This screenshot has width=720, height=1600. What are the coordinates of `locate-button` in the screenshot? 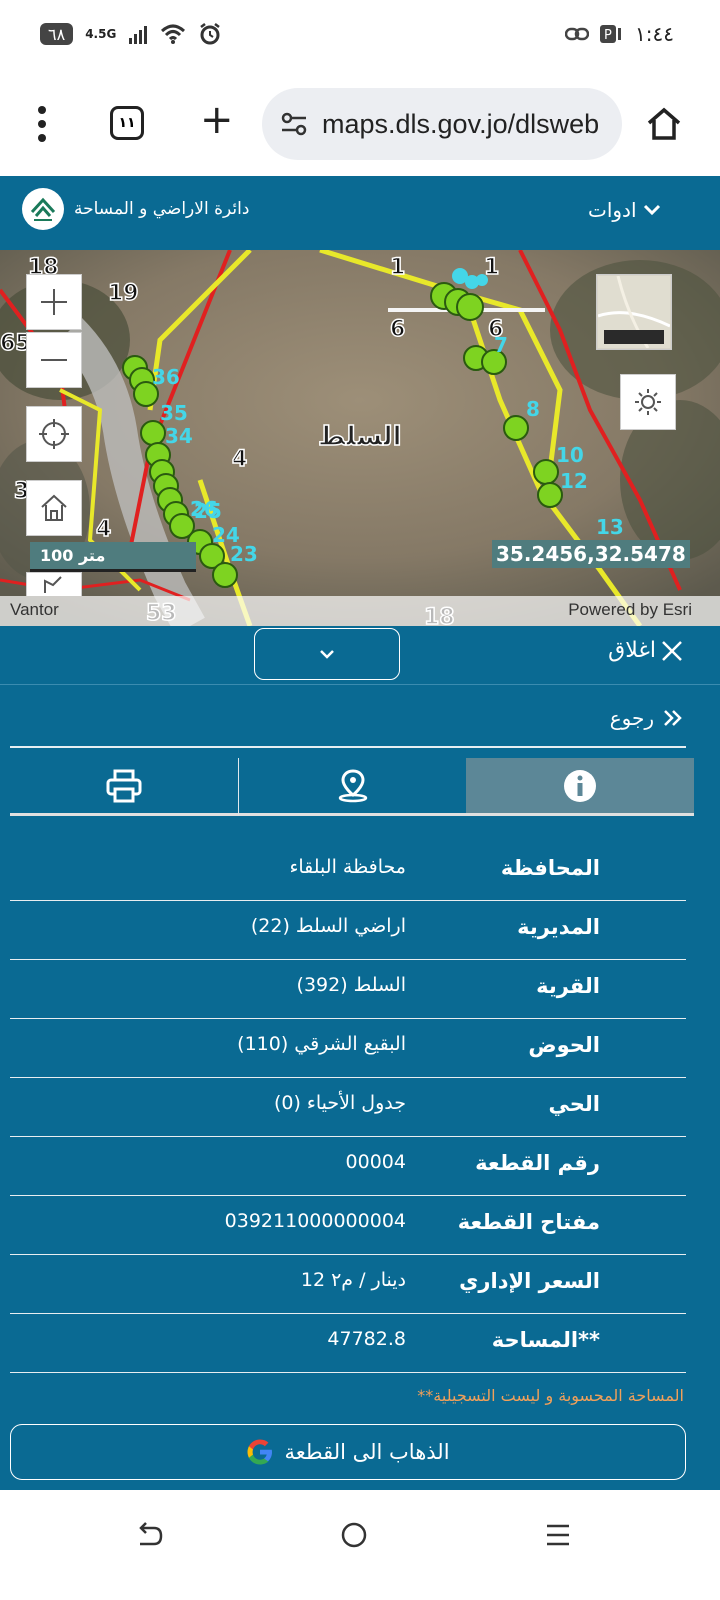 It's located at (54, 434).